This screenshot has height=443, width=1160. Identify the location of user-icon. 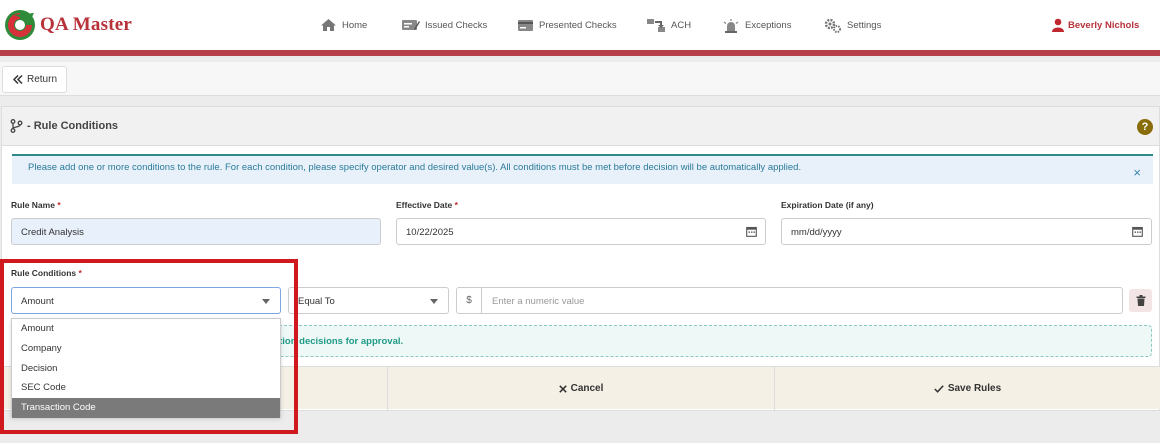
(1058, 25).